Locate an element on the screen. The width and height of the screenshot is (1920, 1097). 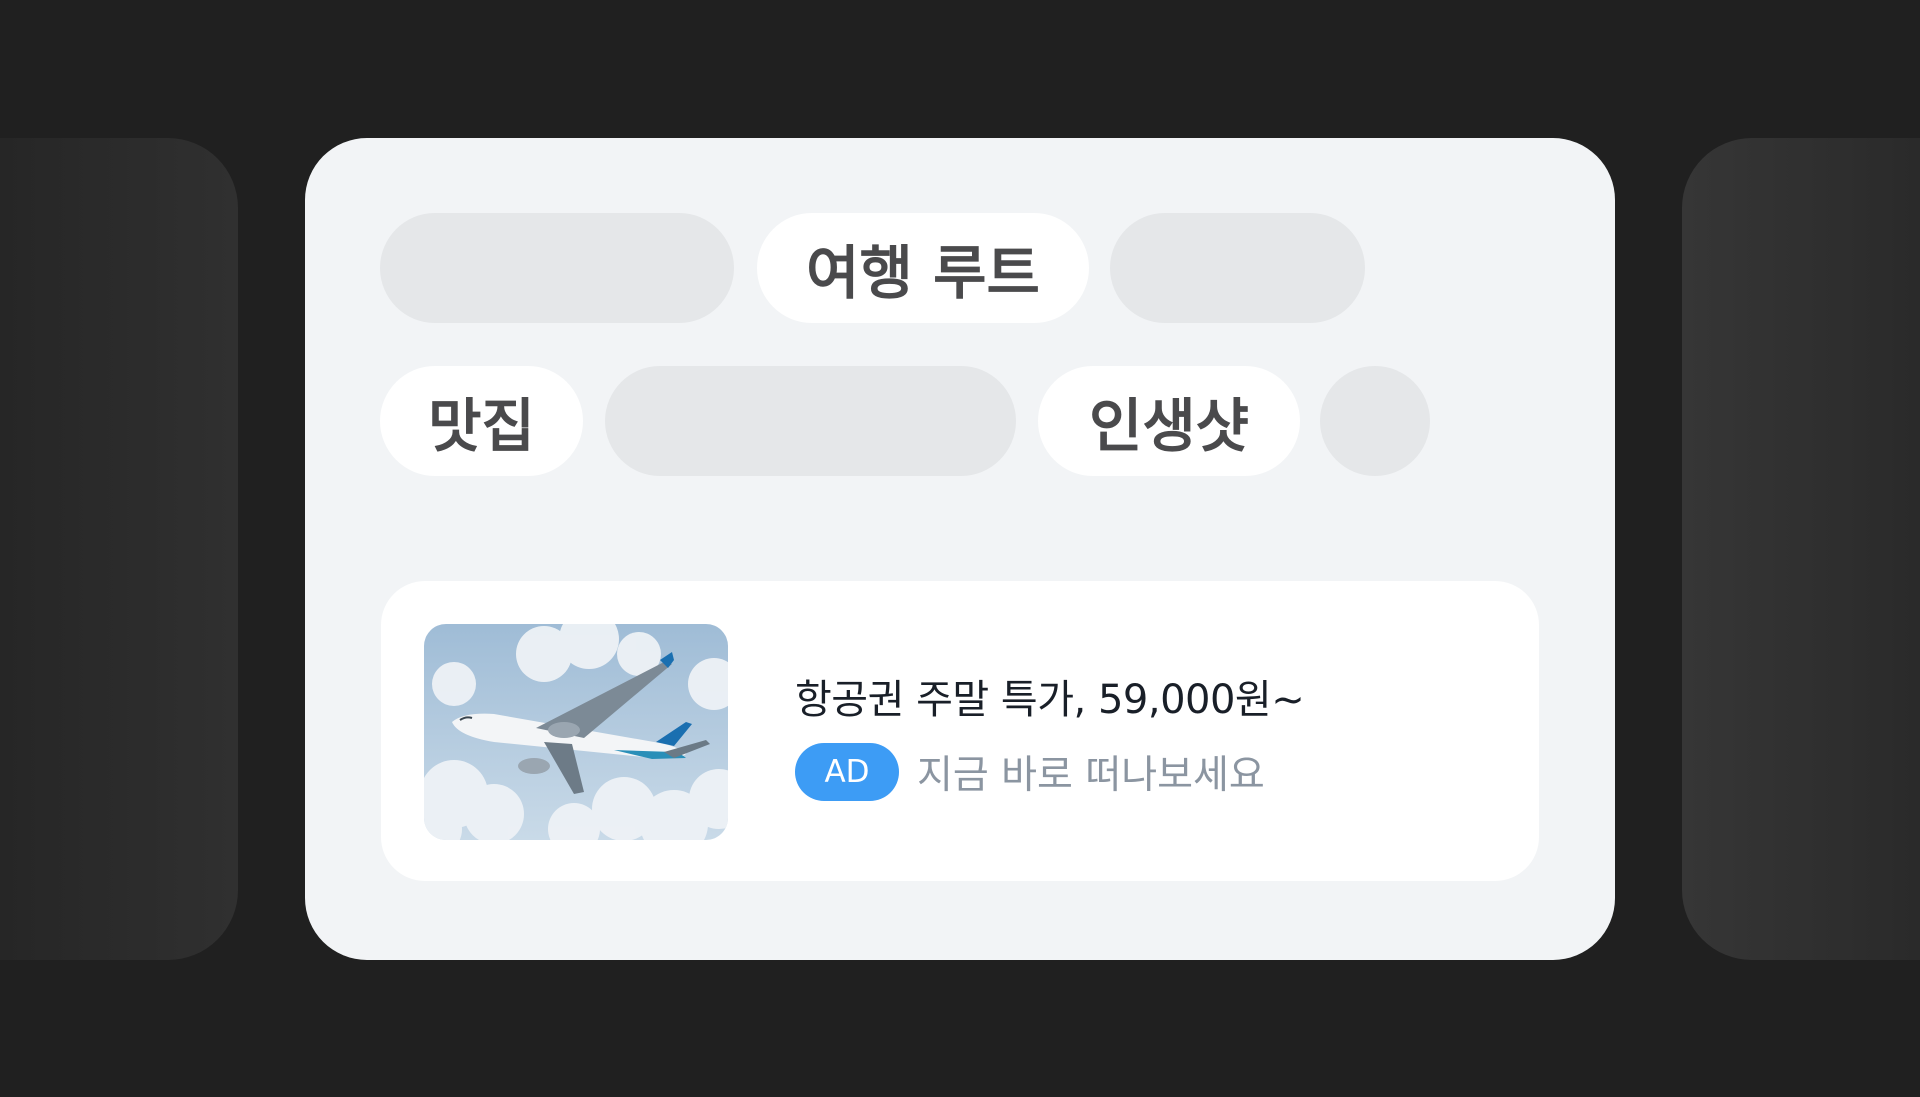
ad-title: 항공권 주말 특가, 59,000원~ is located at coordinates (1050, 700).